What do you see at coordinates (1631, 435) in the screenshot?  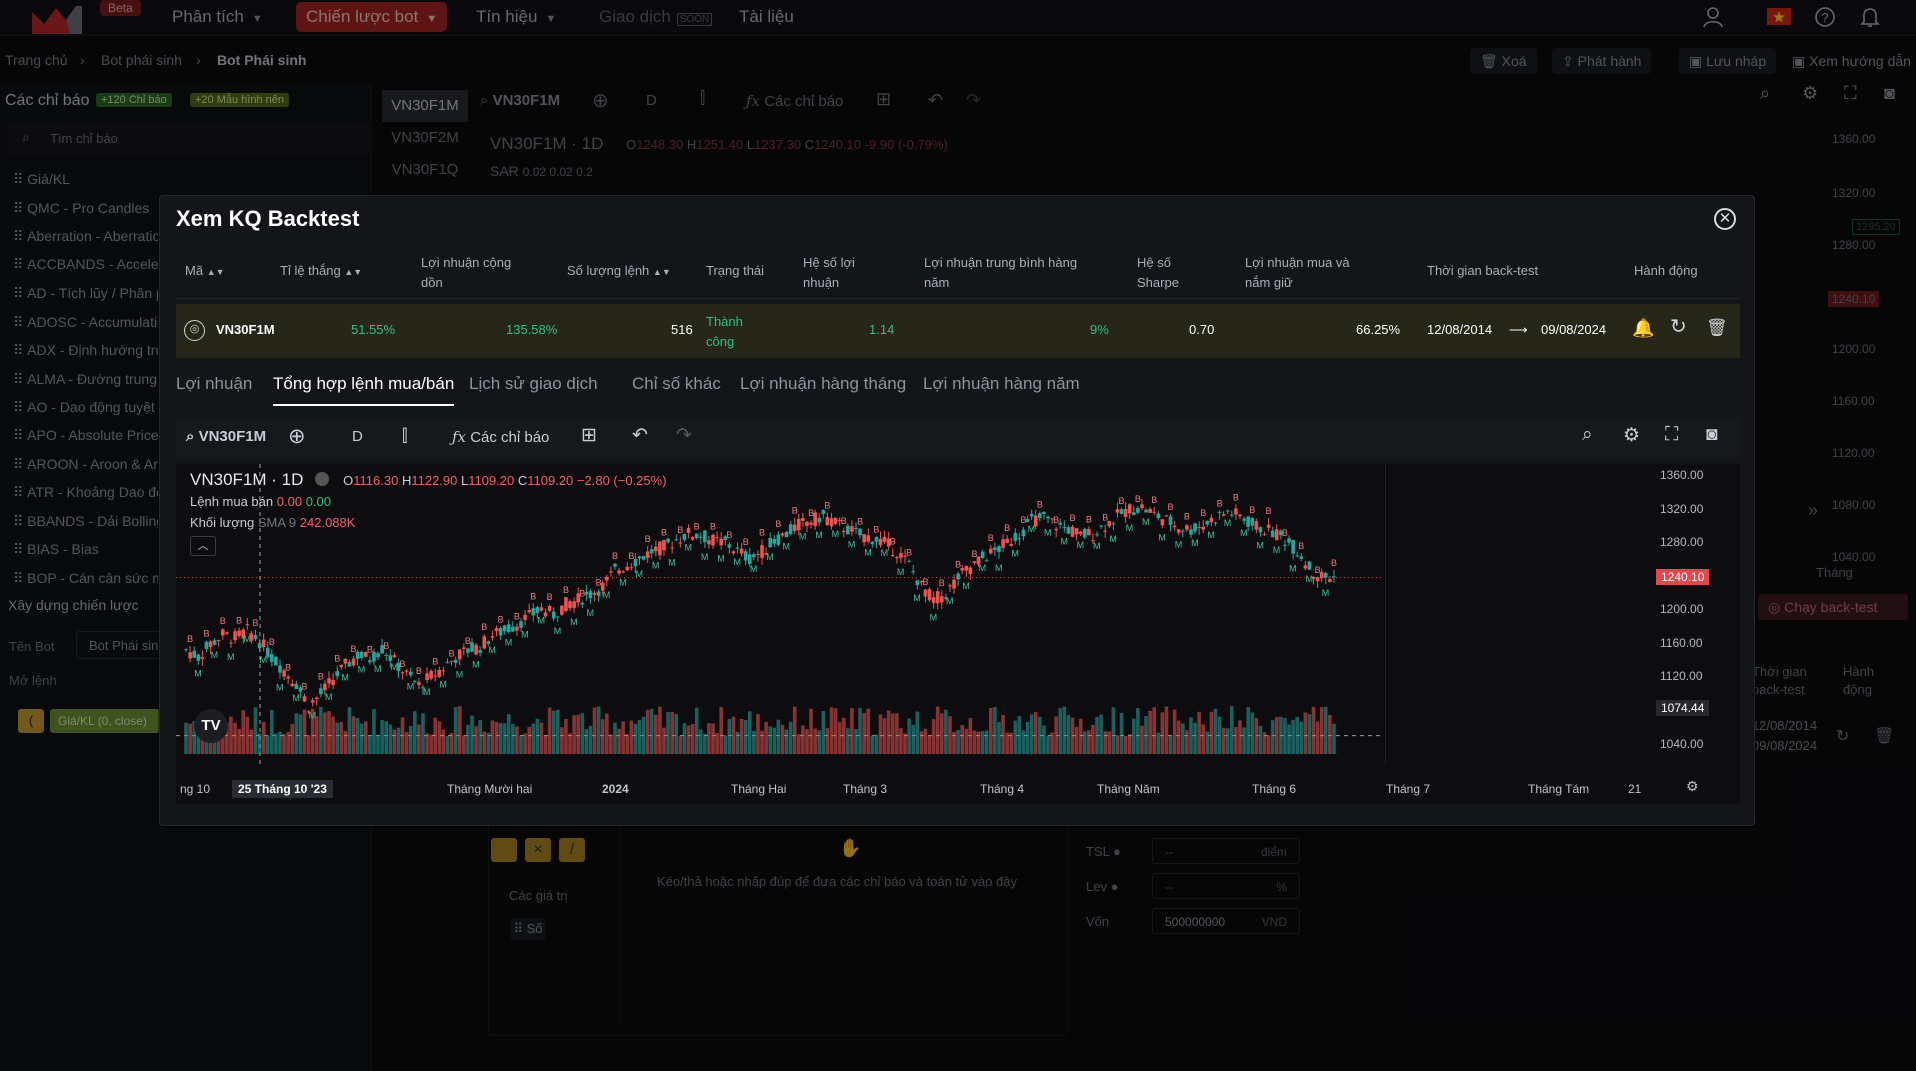 I see `gear-icon: ⚙` at bounding box center [1631, 435].